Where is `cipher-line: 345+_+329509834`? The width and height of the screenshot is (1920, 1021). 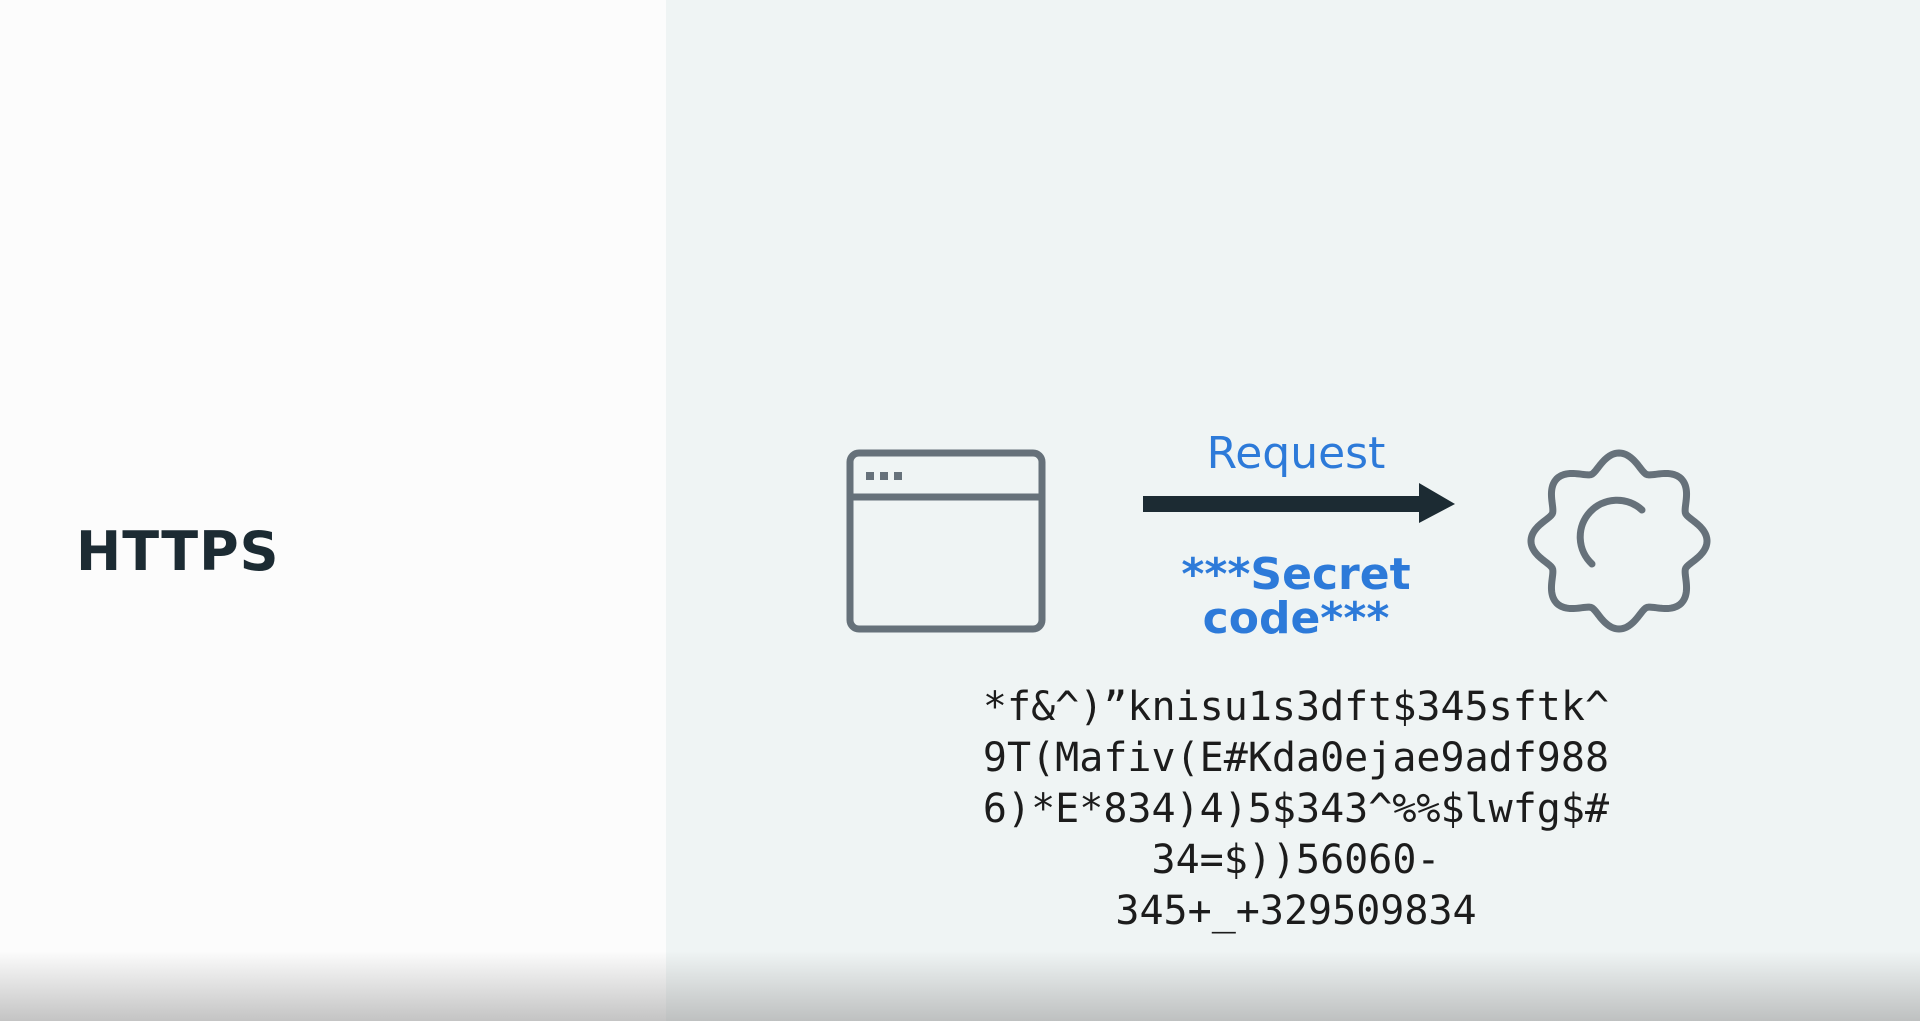 cipher-line: 345+_+329509834 is located at coordinates (1296, 911).